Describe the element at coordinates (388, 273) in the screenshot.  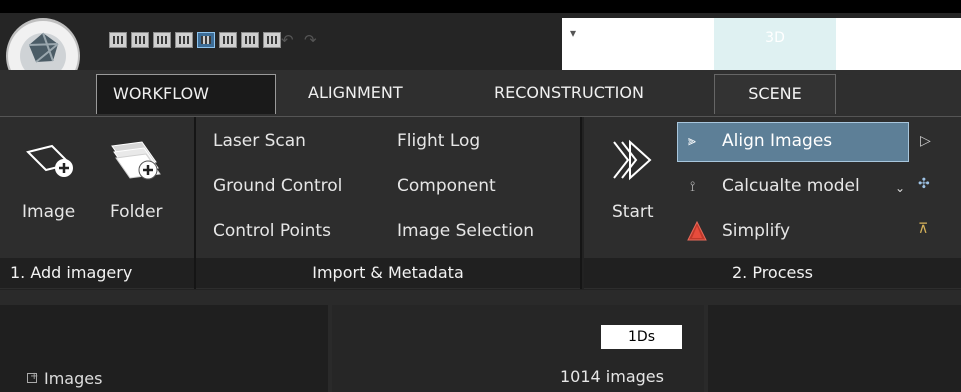
I see `group-label-import-metadata: Import & Metadata` at that location.